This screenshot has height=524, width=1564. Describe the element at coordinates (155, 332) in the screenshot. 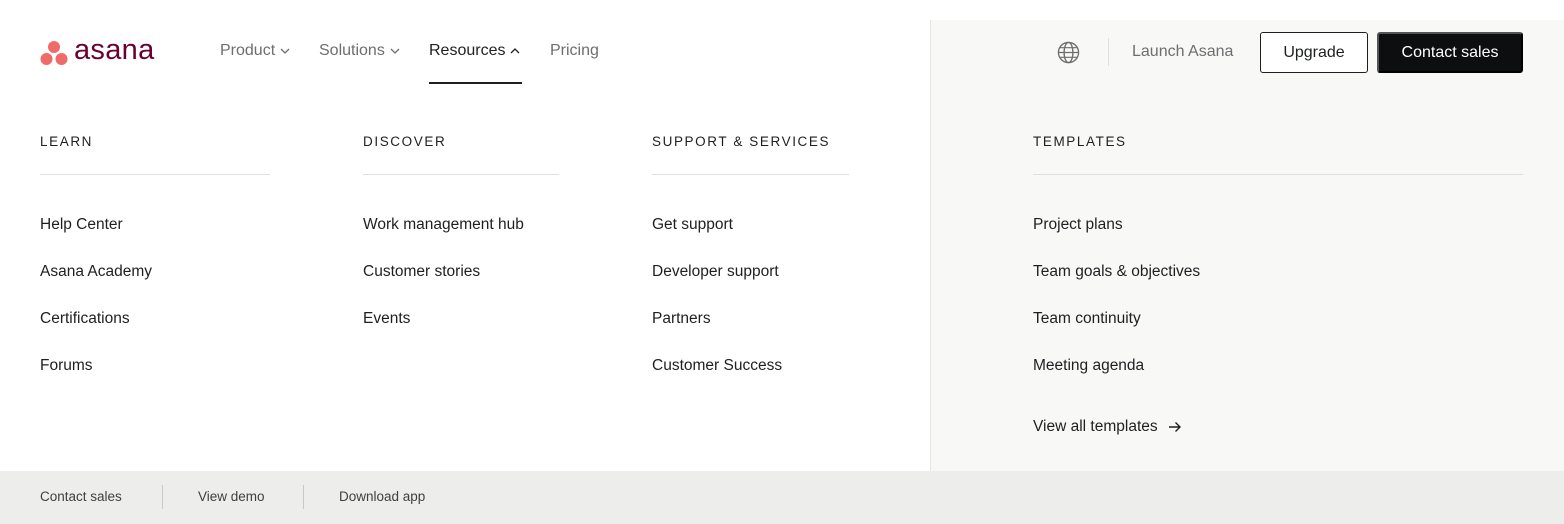

I see `menu-link-certifications: Certifications` at that location.